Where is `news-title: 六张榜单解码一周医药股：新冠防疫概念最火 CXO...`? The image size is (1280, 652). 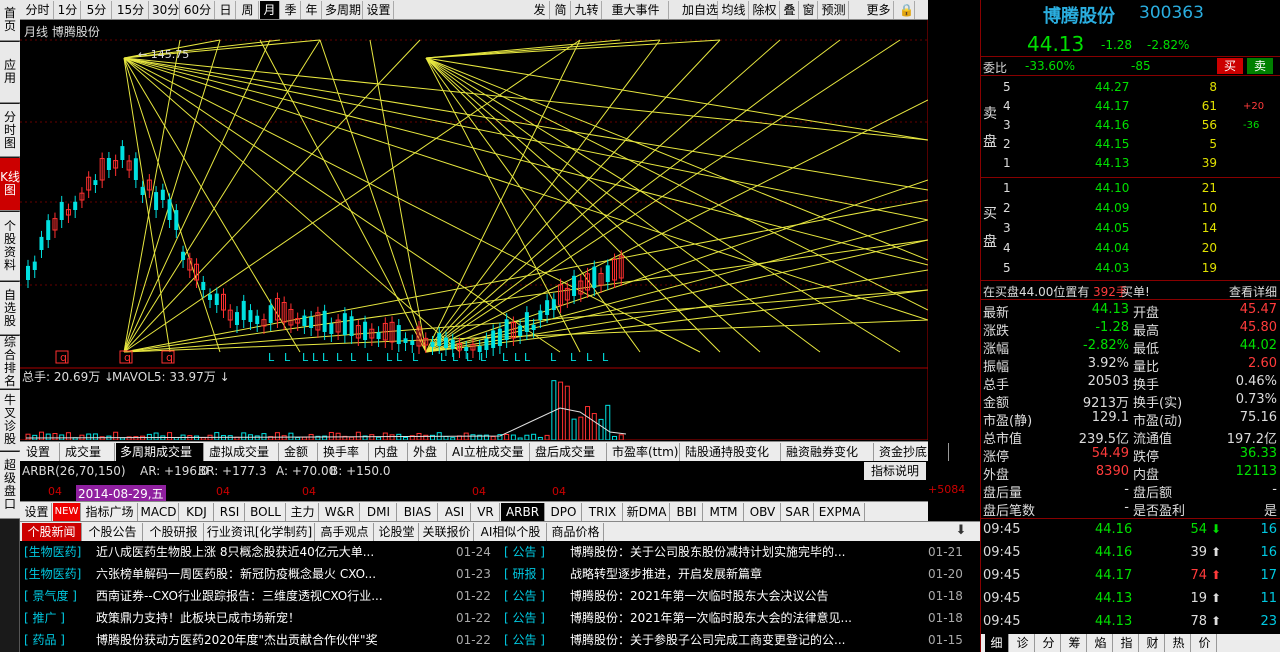 news-title: 六张榜单解码一周医药股：新冠防疫概念最火 CXO... is located at coordinates (271, 574).